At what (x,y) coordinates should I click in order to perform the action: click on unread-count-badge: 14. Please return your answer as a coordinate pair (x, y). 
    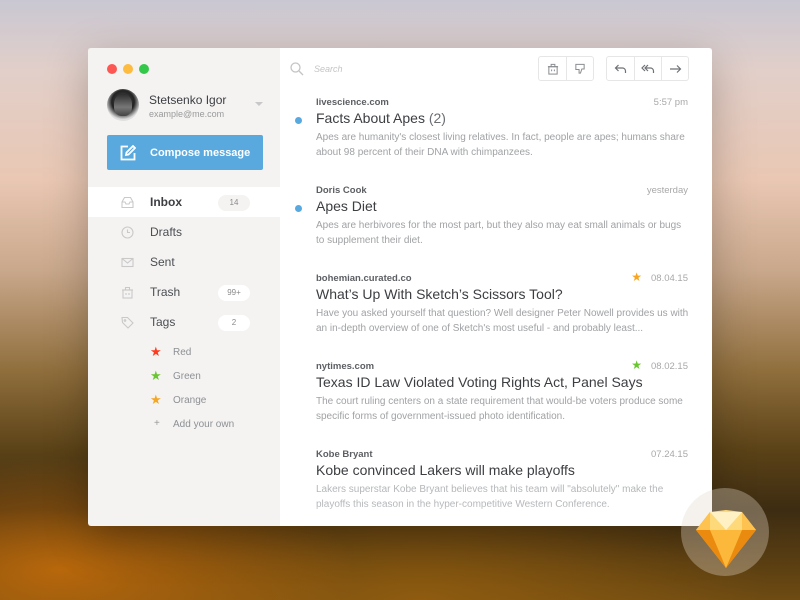
    Looking at the image, I should click on (234, 203).